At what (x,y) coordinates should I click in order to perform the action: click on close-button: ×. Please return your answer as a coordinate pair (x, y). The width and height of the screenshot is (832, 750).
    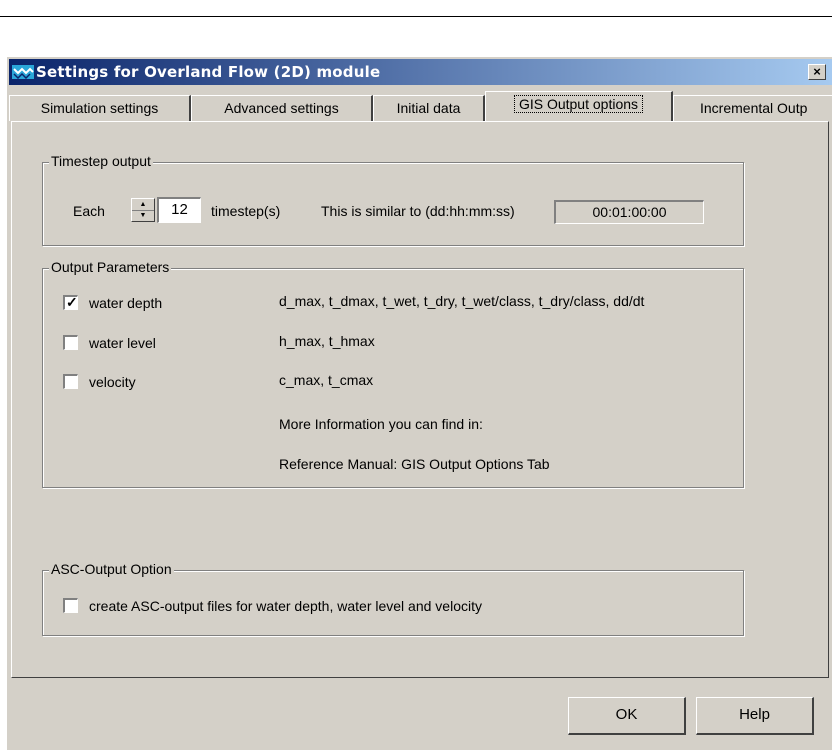
    Looking at the image, I should click on (817, 72).